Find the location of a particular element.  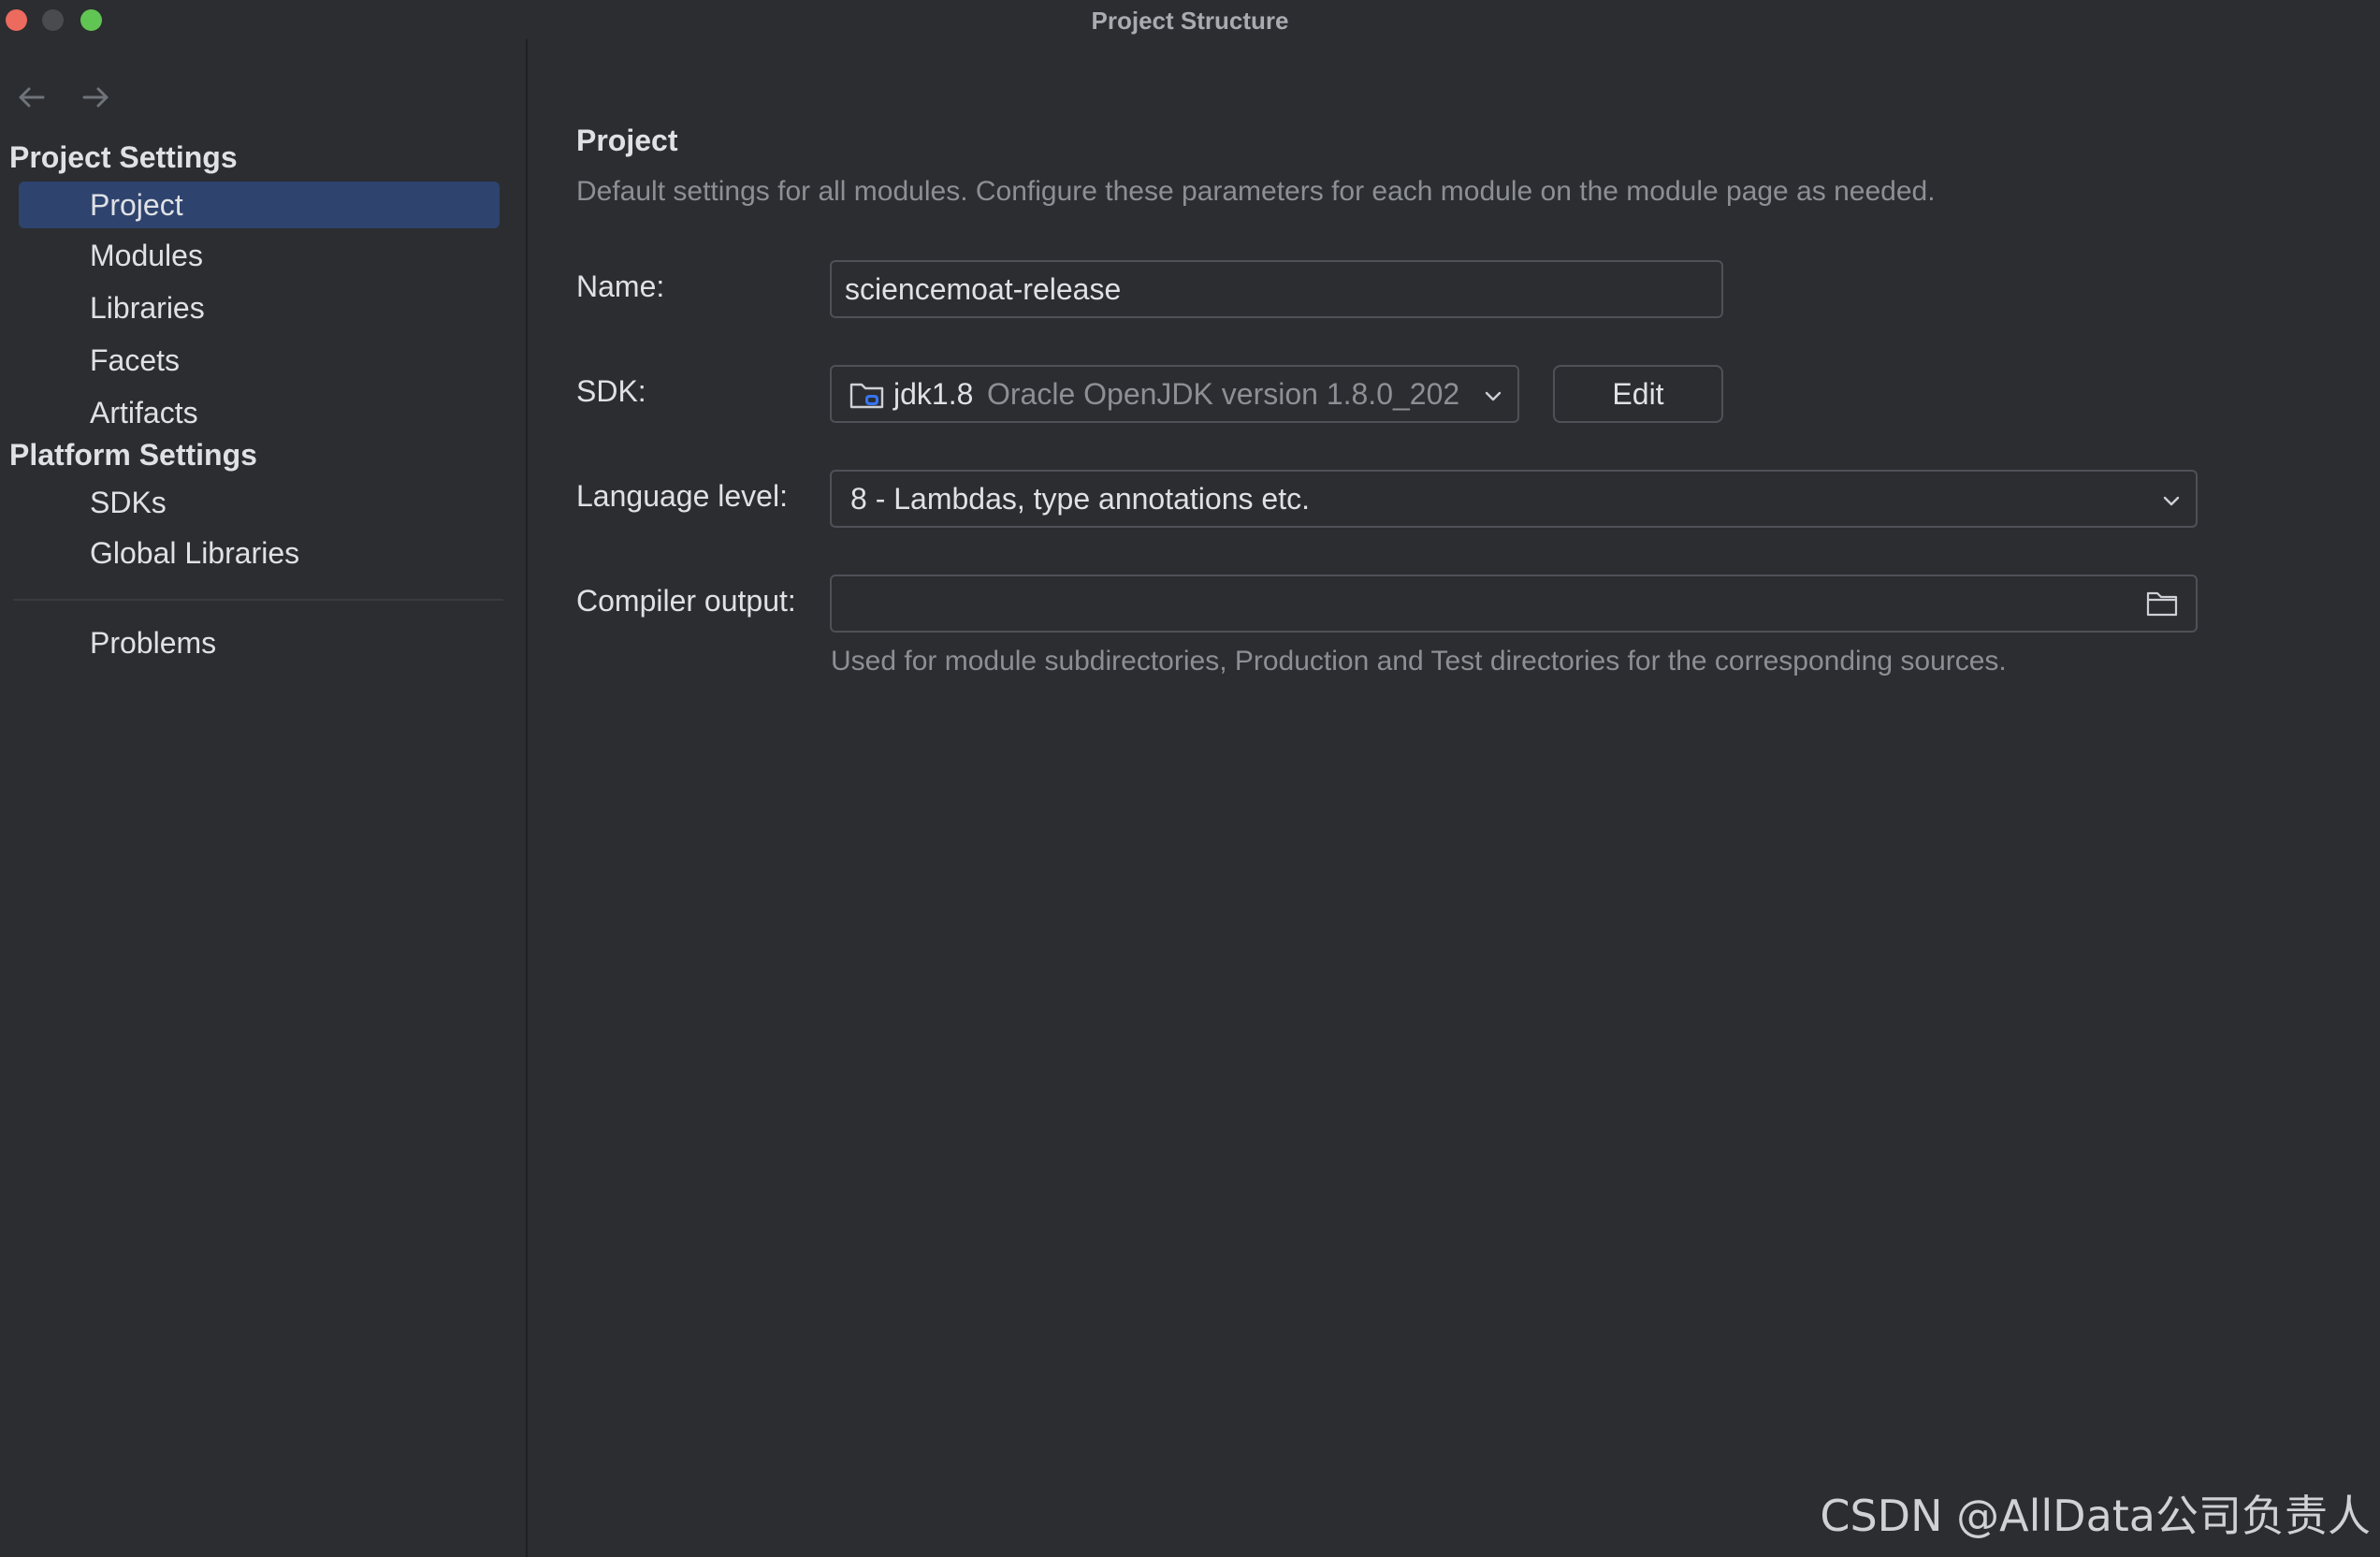

sidebar-item-label: SDKs is located at coordinates (128, 503).